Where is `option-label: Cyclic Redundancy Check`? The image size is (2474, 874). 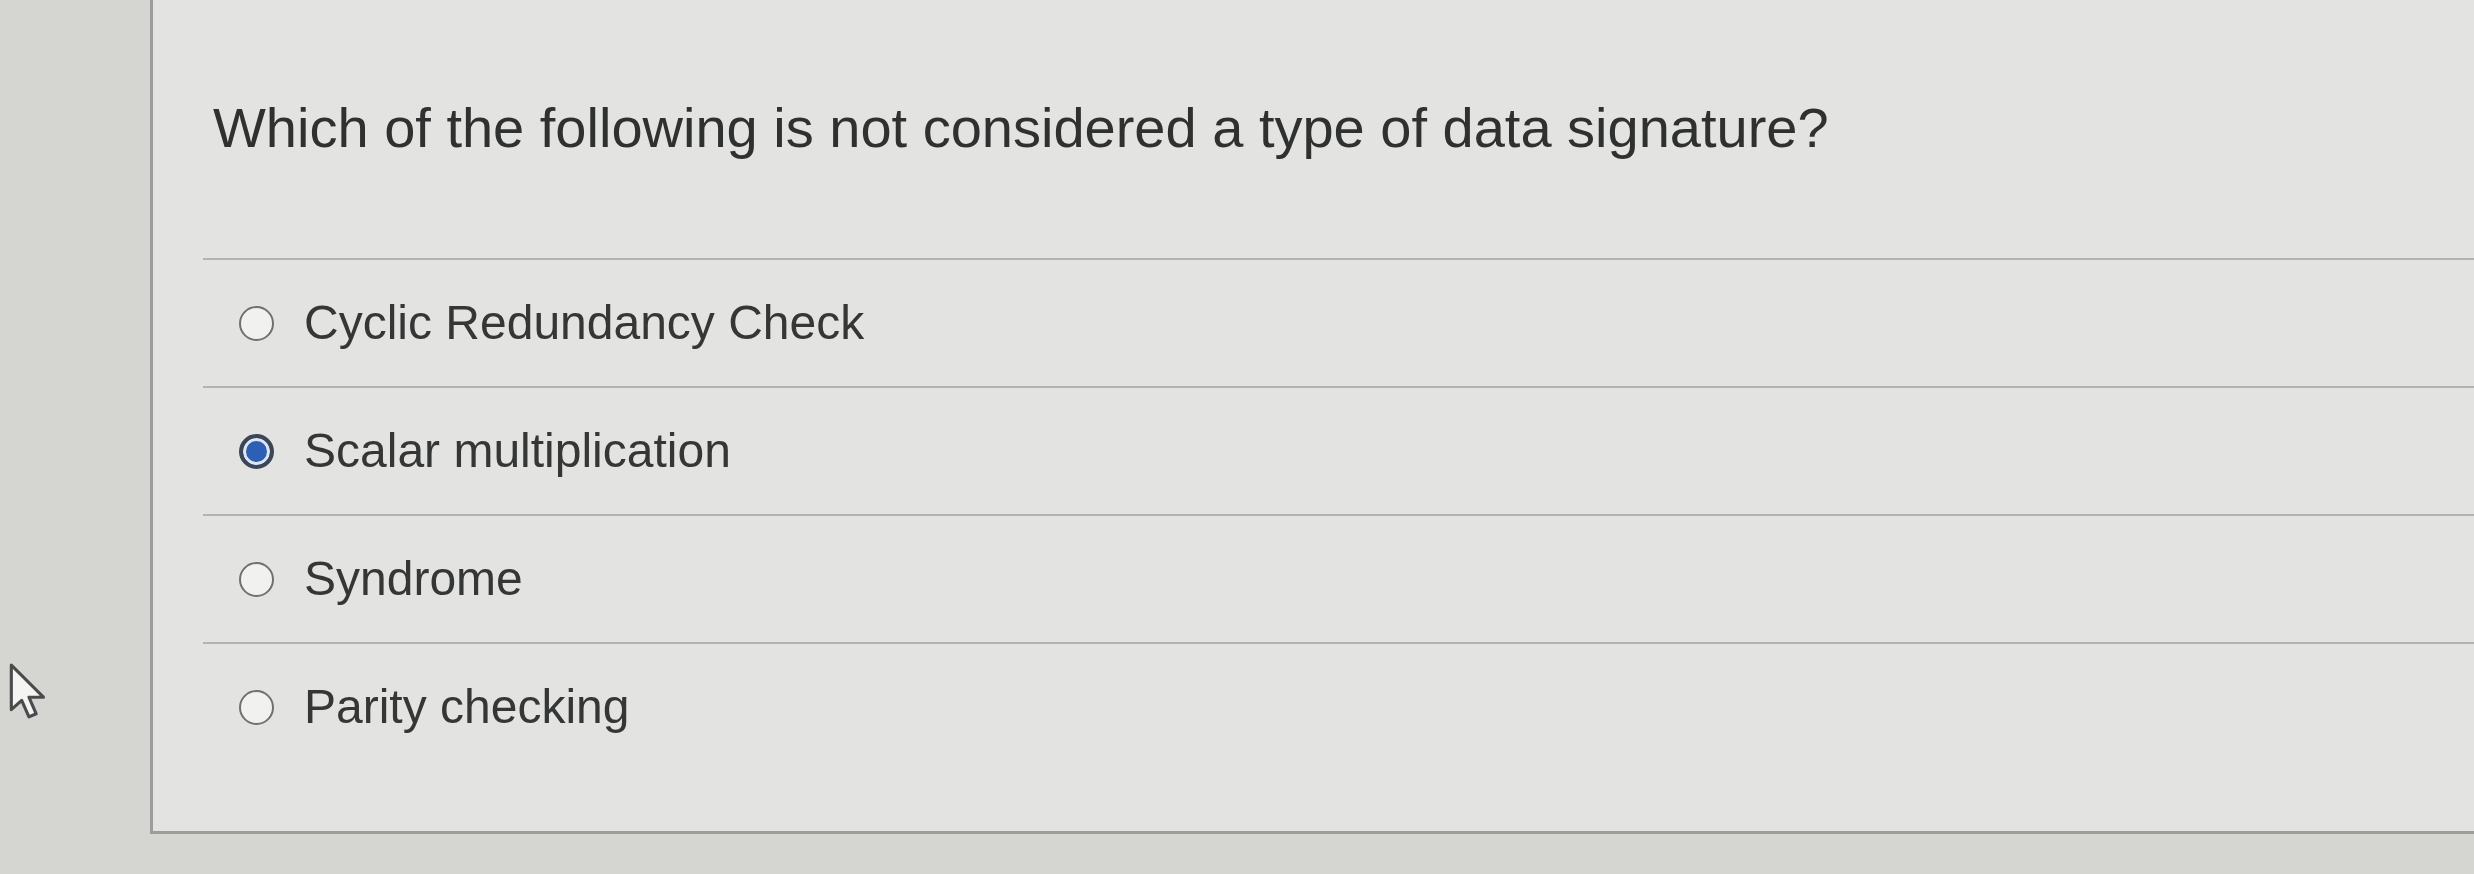
option-label: Cyclic Redundancy Check is located at coordinates (584, 323).